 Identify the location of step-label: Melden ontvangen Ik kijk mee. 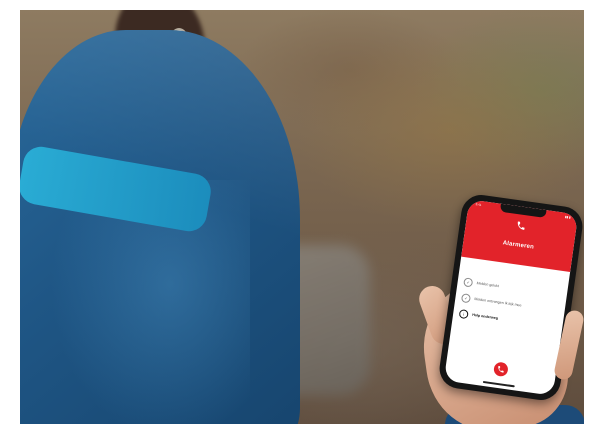
(498, 302).